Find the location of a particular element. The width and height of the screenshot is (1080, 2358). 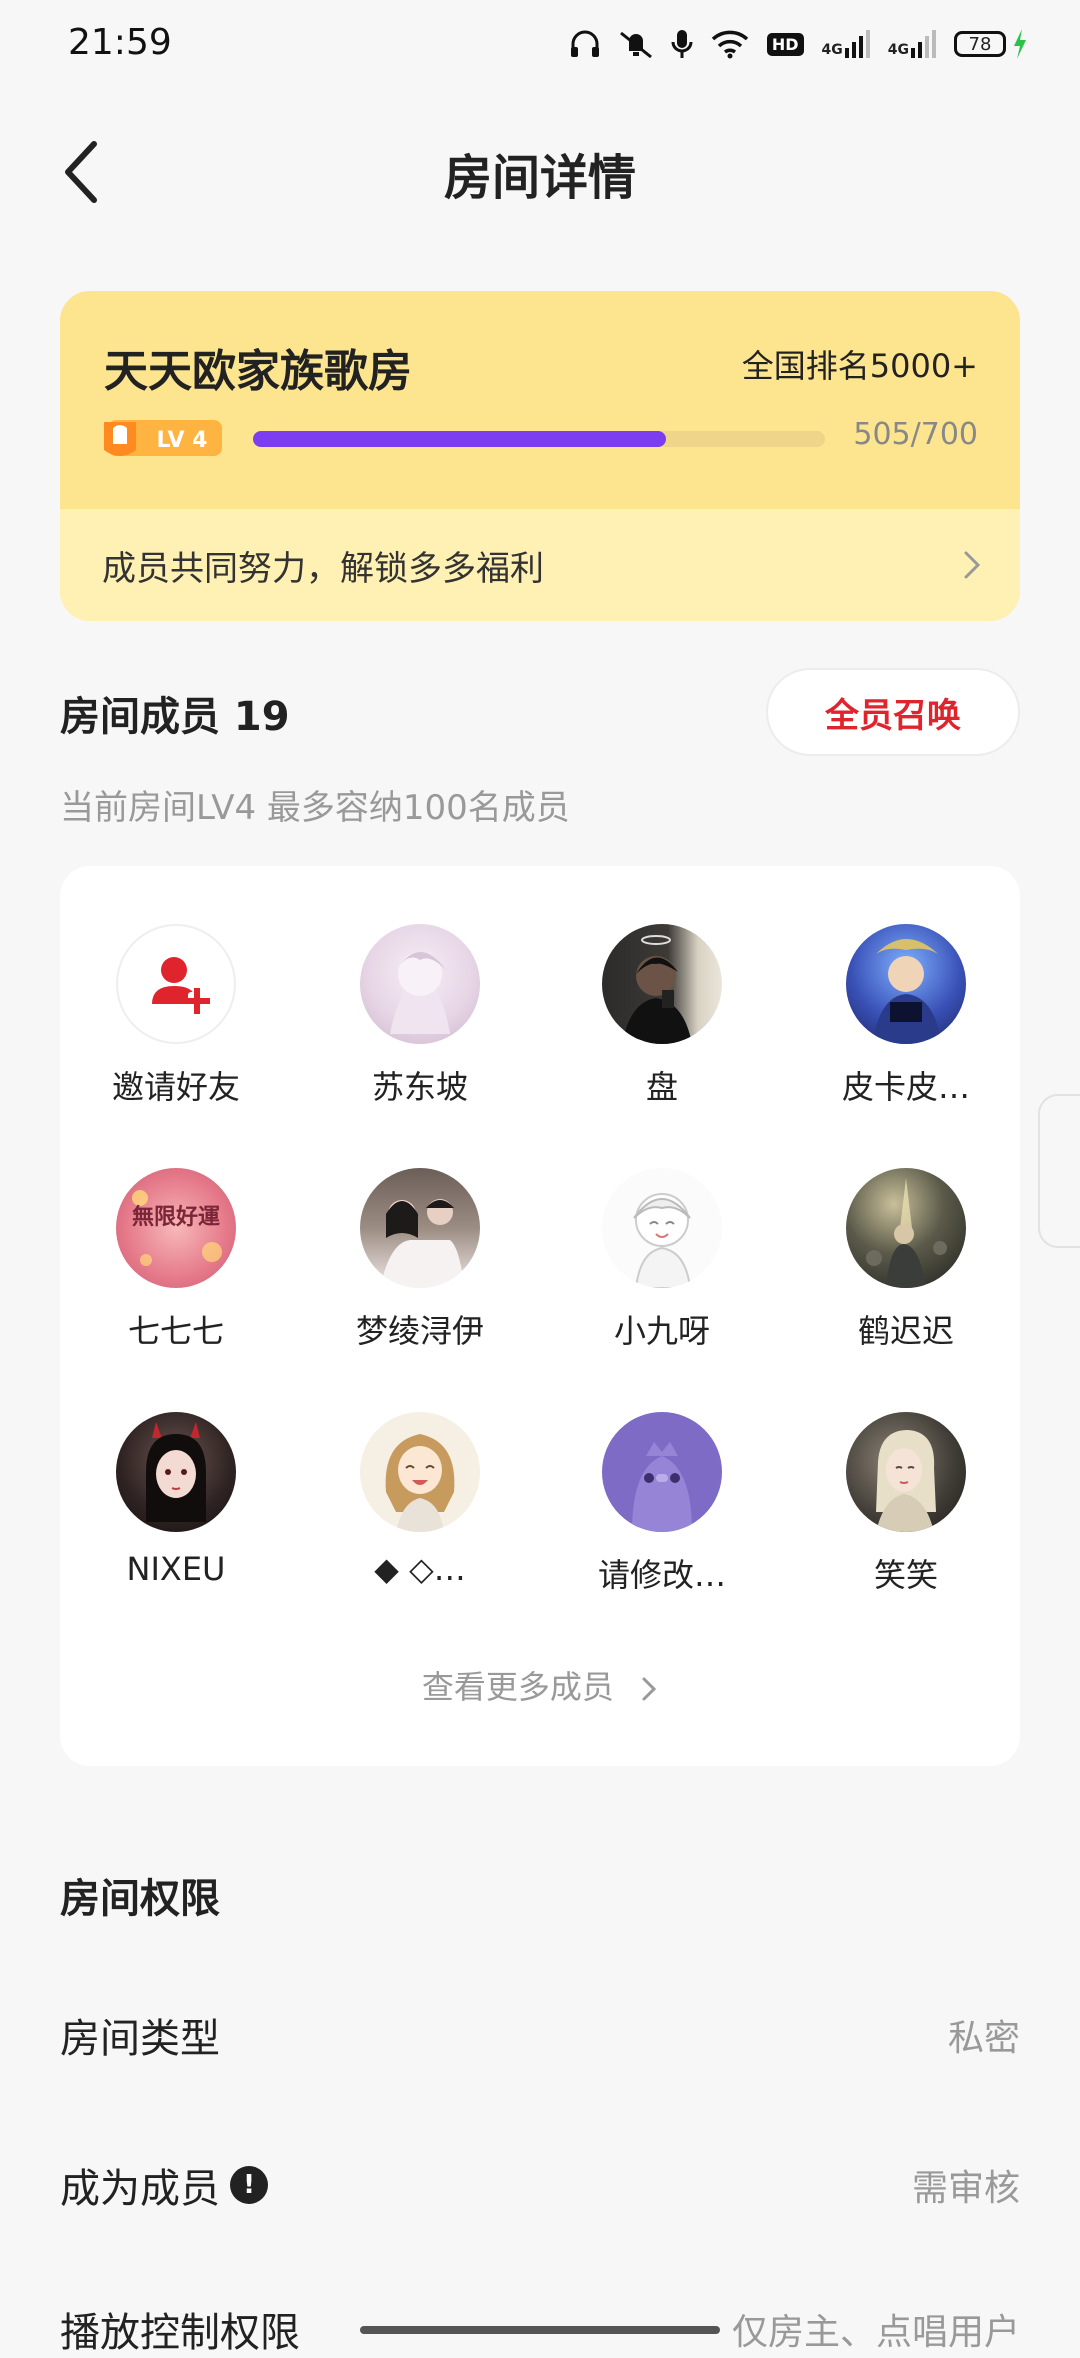

room-type-label: 房间类型 is located at coordinates (140, 2039).